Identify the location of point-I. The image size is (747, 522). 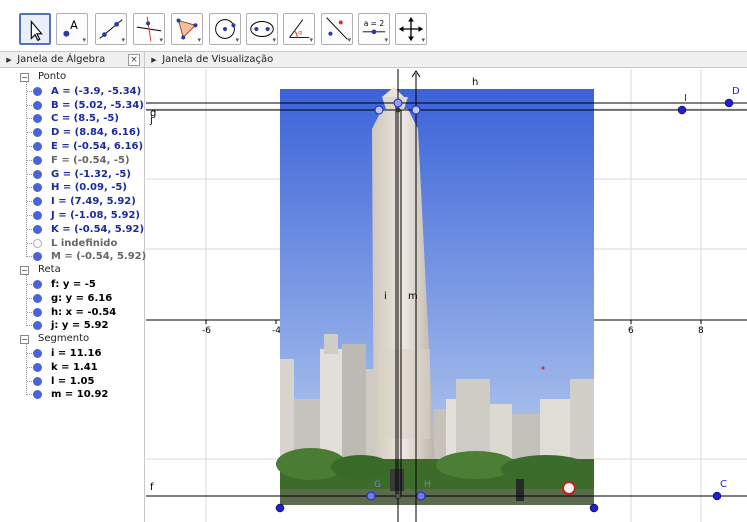
(682, 110).